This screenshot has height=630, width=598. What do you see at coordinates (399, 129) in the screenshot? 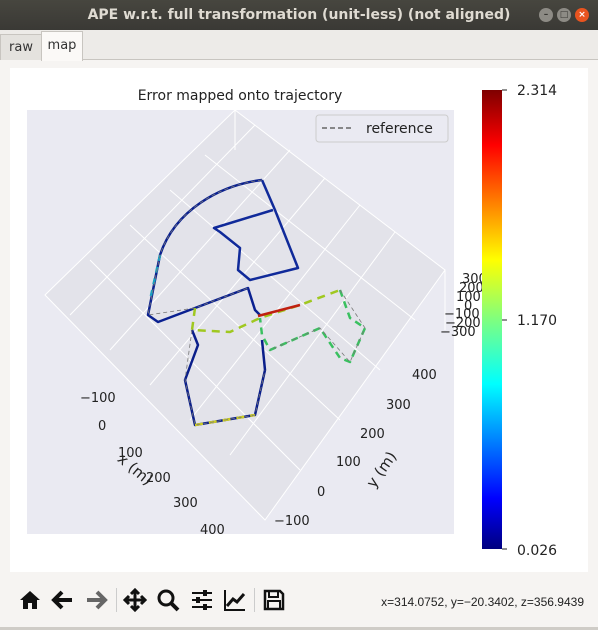
I see `legend-label: reference` at bounding box center [399, 129].